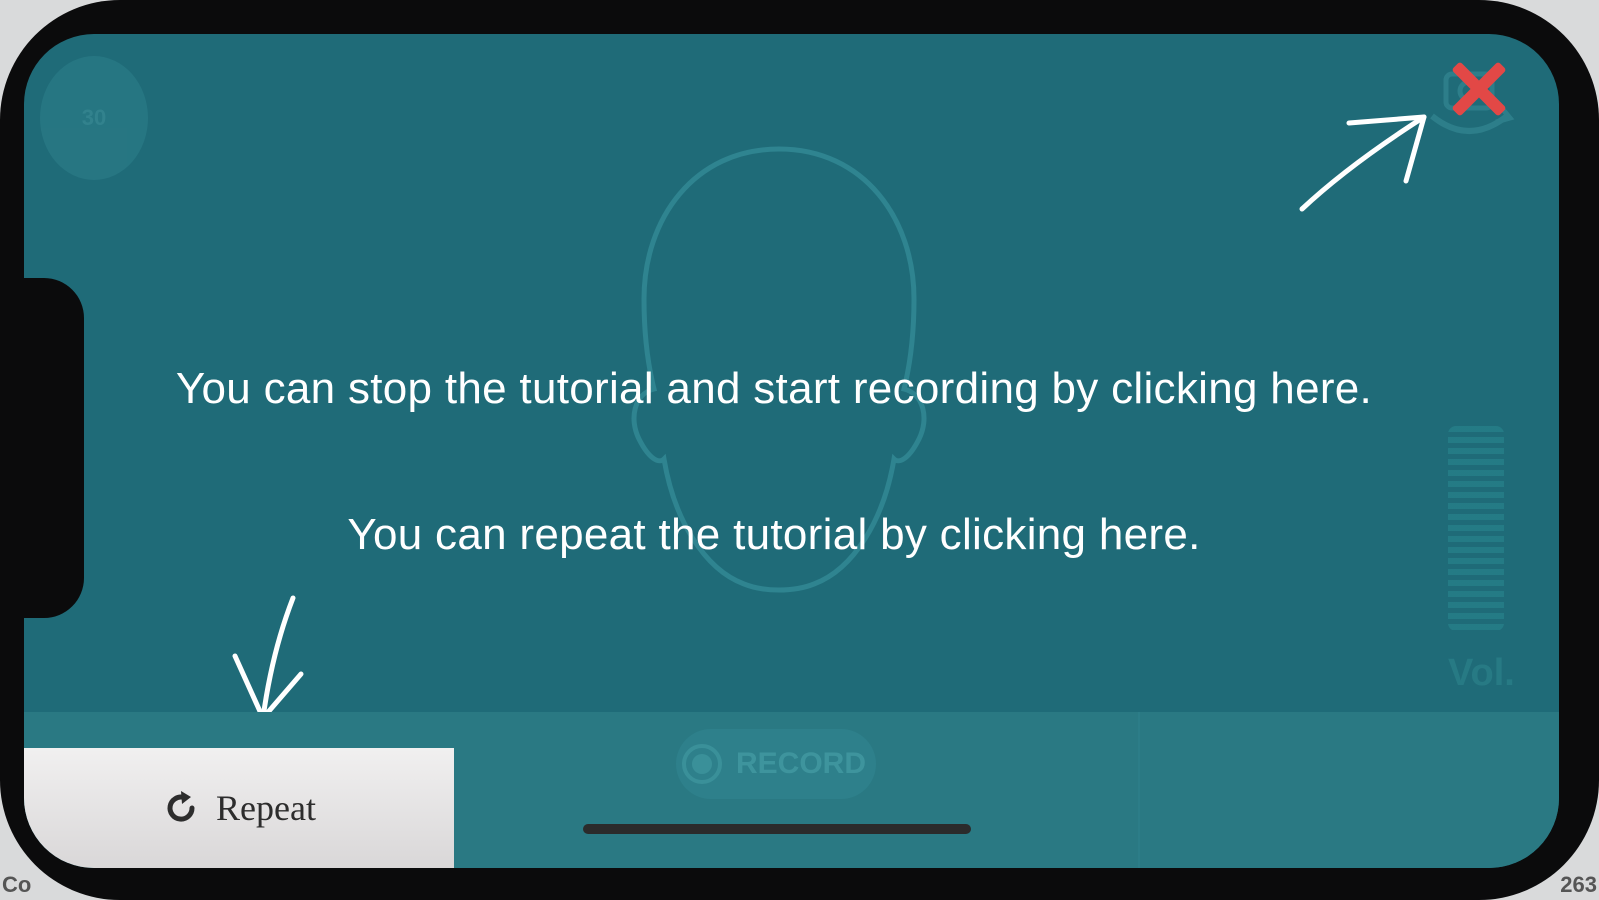  Describe the element at coordinates (268, 658) in the screenshot. I see `arrow-to-repeat-icon` at that location.